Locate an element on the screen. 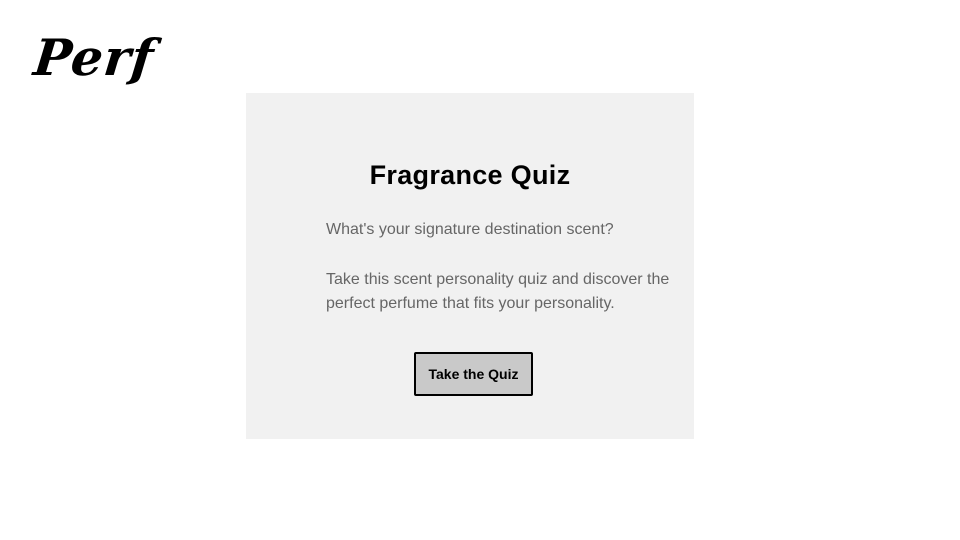 Image resolution: width=960 pixels, height=540 pixels. quiz-tagline: What's your signature destination scent? is located at coordinates (470, 229).